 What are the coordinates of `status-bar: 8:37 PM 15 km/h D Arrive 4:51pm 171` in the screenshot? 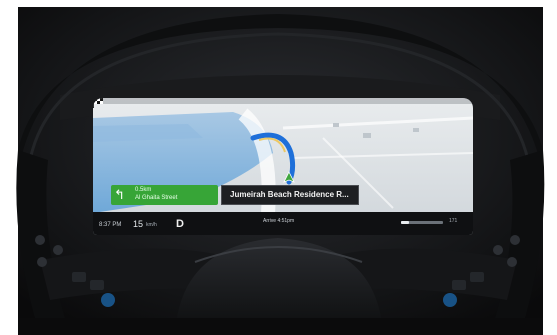 It's located at (283, 224).